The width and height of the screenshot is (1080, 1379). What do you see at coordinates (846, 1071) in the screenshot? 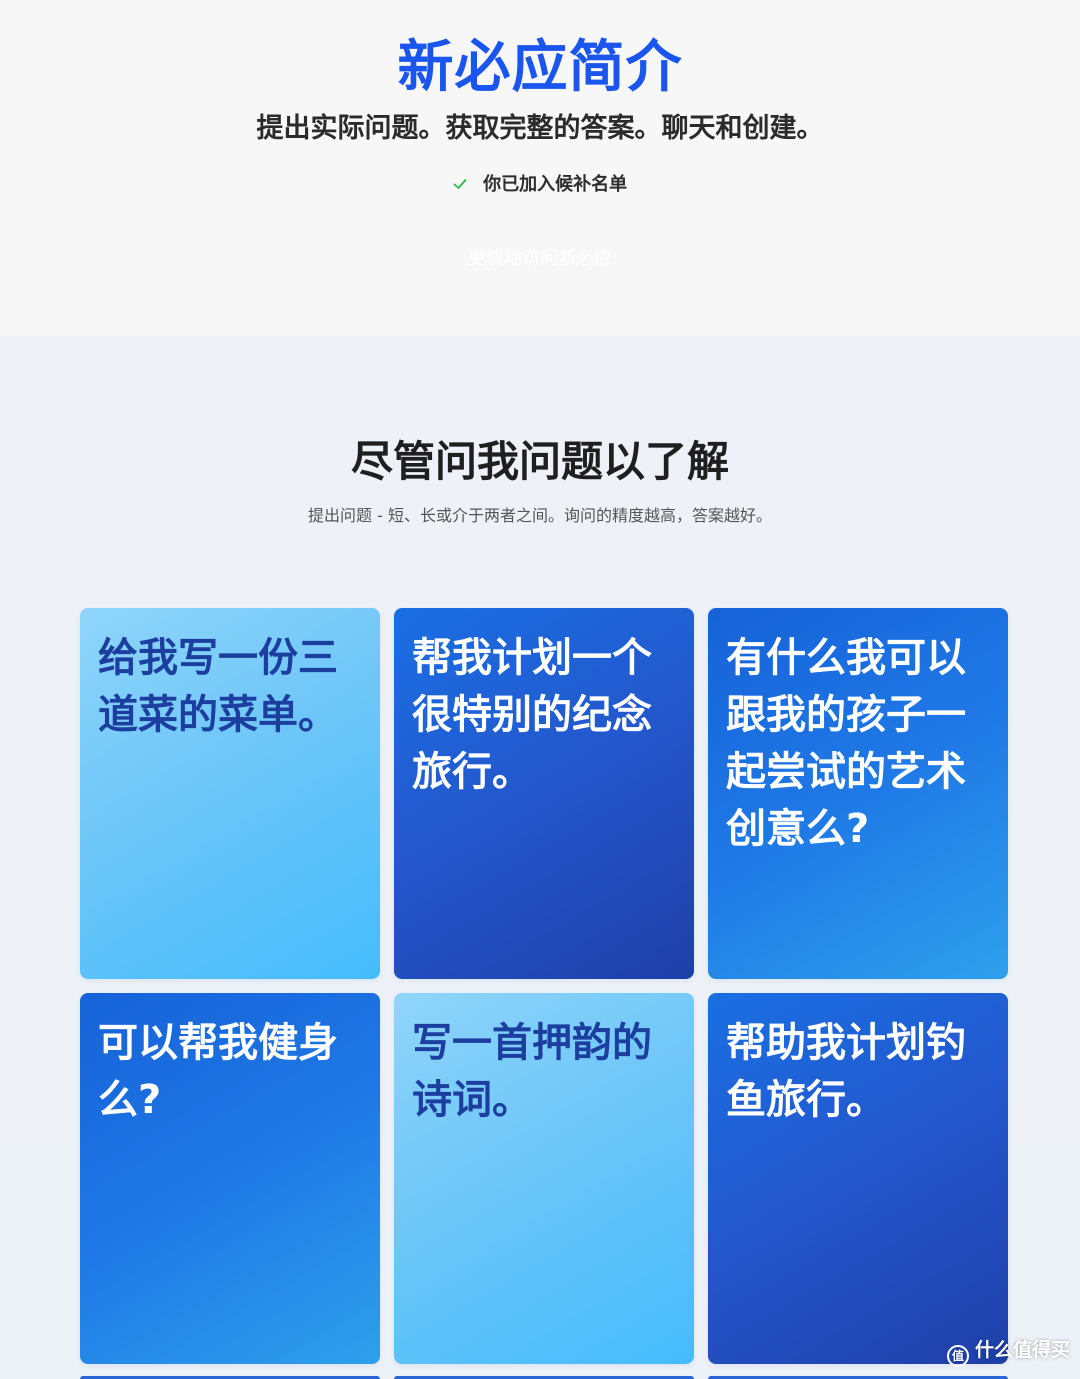
I see `prompt-card-text: 帮助我计划钓鱼旅行。` at bounding box center [846, 1071].